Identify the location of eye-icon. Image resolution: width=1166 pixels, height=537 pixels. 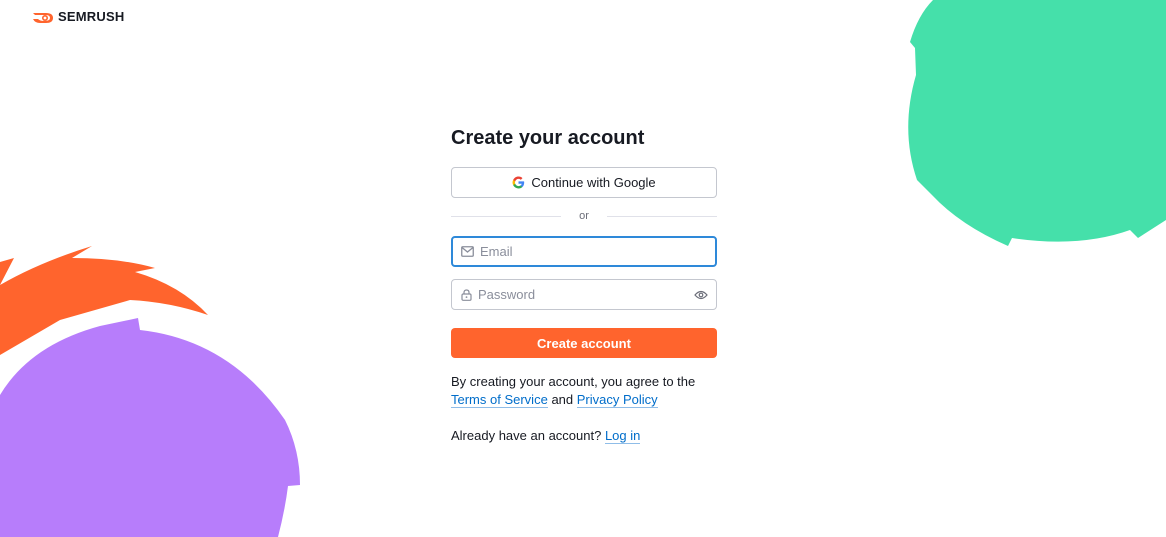
(701, 295).